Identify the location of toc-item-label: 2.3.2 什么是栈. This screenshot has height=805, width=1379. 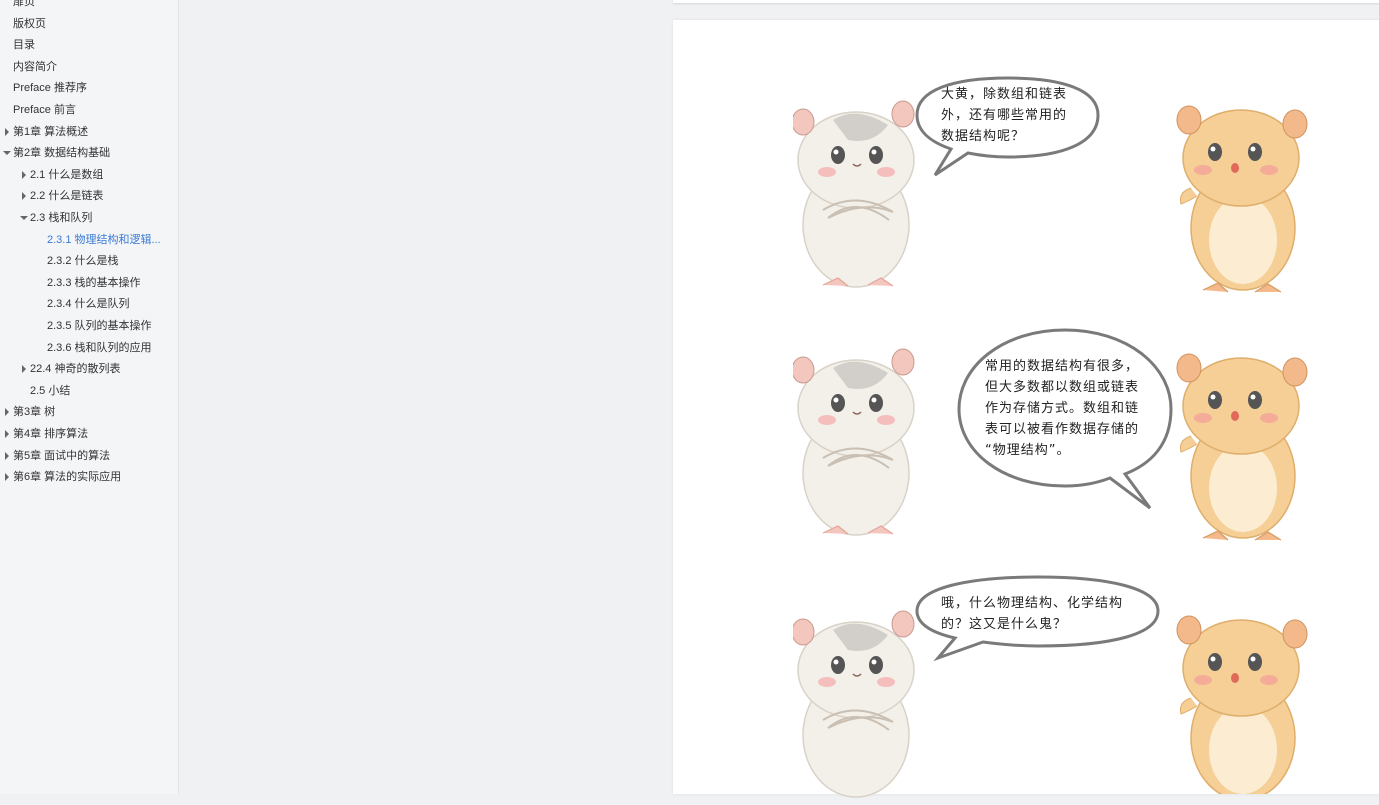
(83, 261).